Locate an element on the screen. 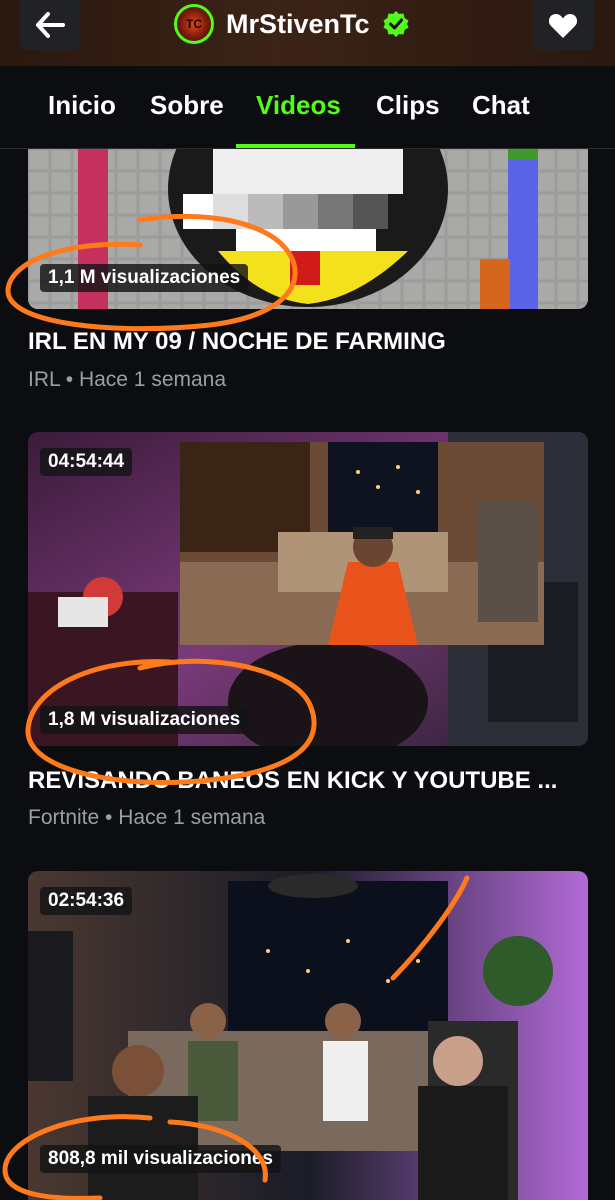 This screenshot has height=1200, width=615. back-button is located at coordinates (50, 25).